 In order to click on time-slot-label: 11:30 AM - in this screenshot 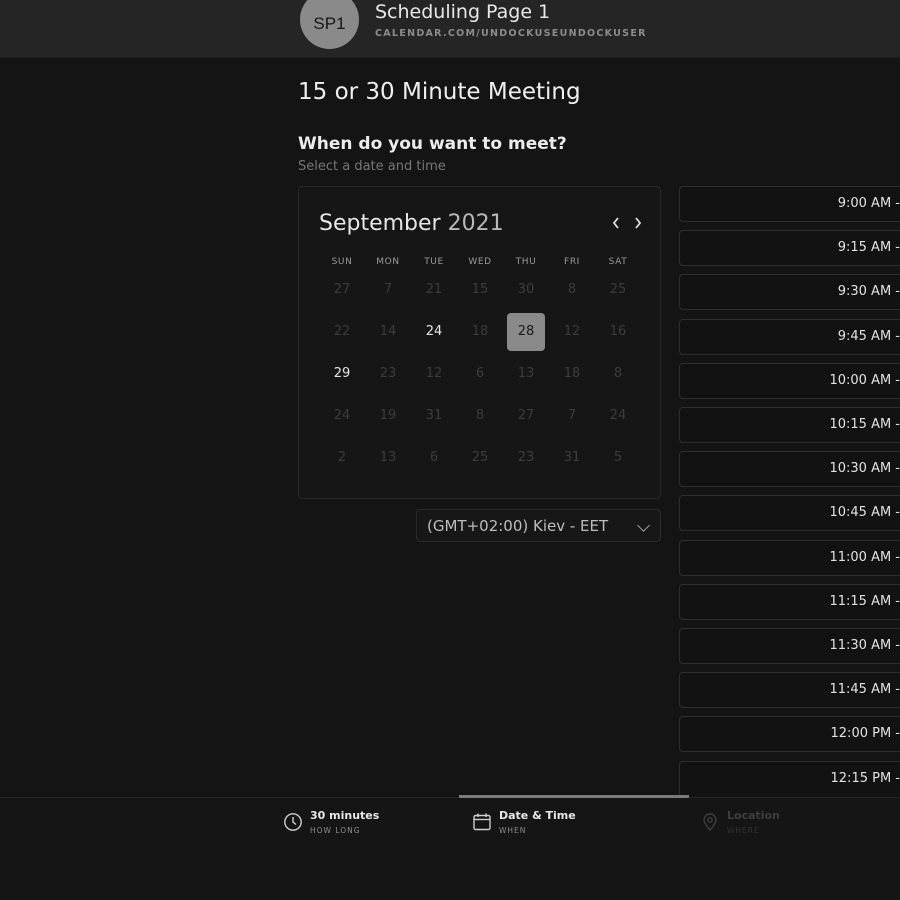, I will do `click(864, 645)`.